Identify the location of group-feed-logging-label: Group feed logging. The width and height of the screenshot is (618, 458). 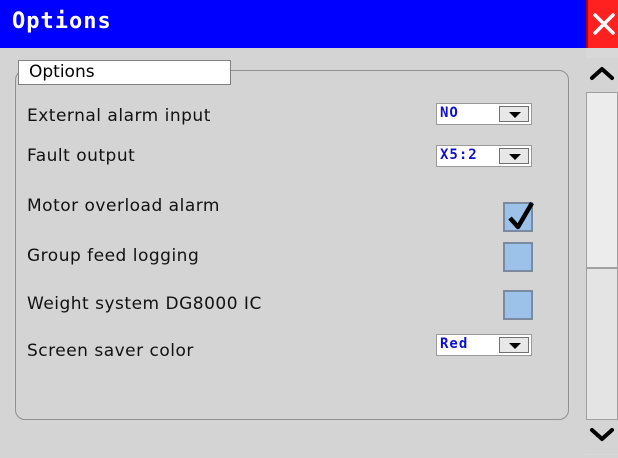
(113, 256).